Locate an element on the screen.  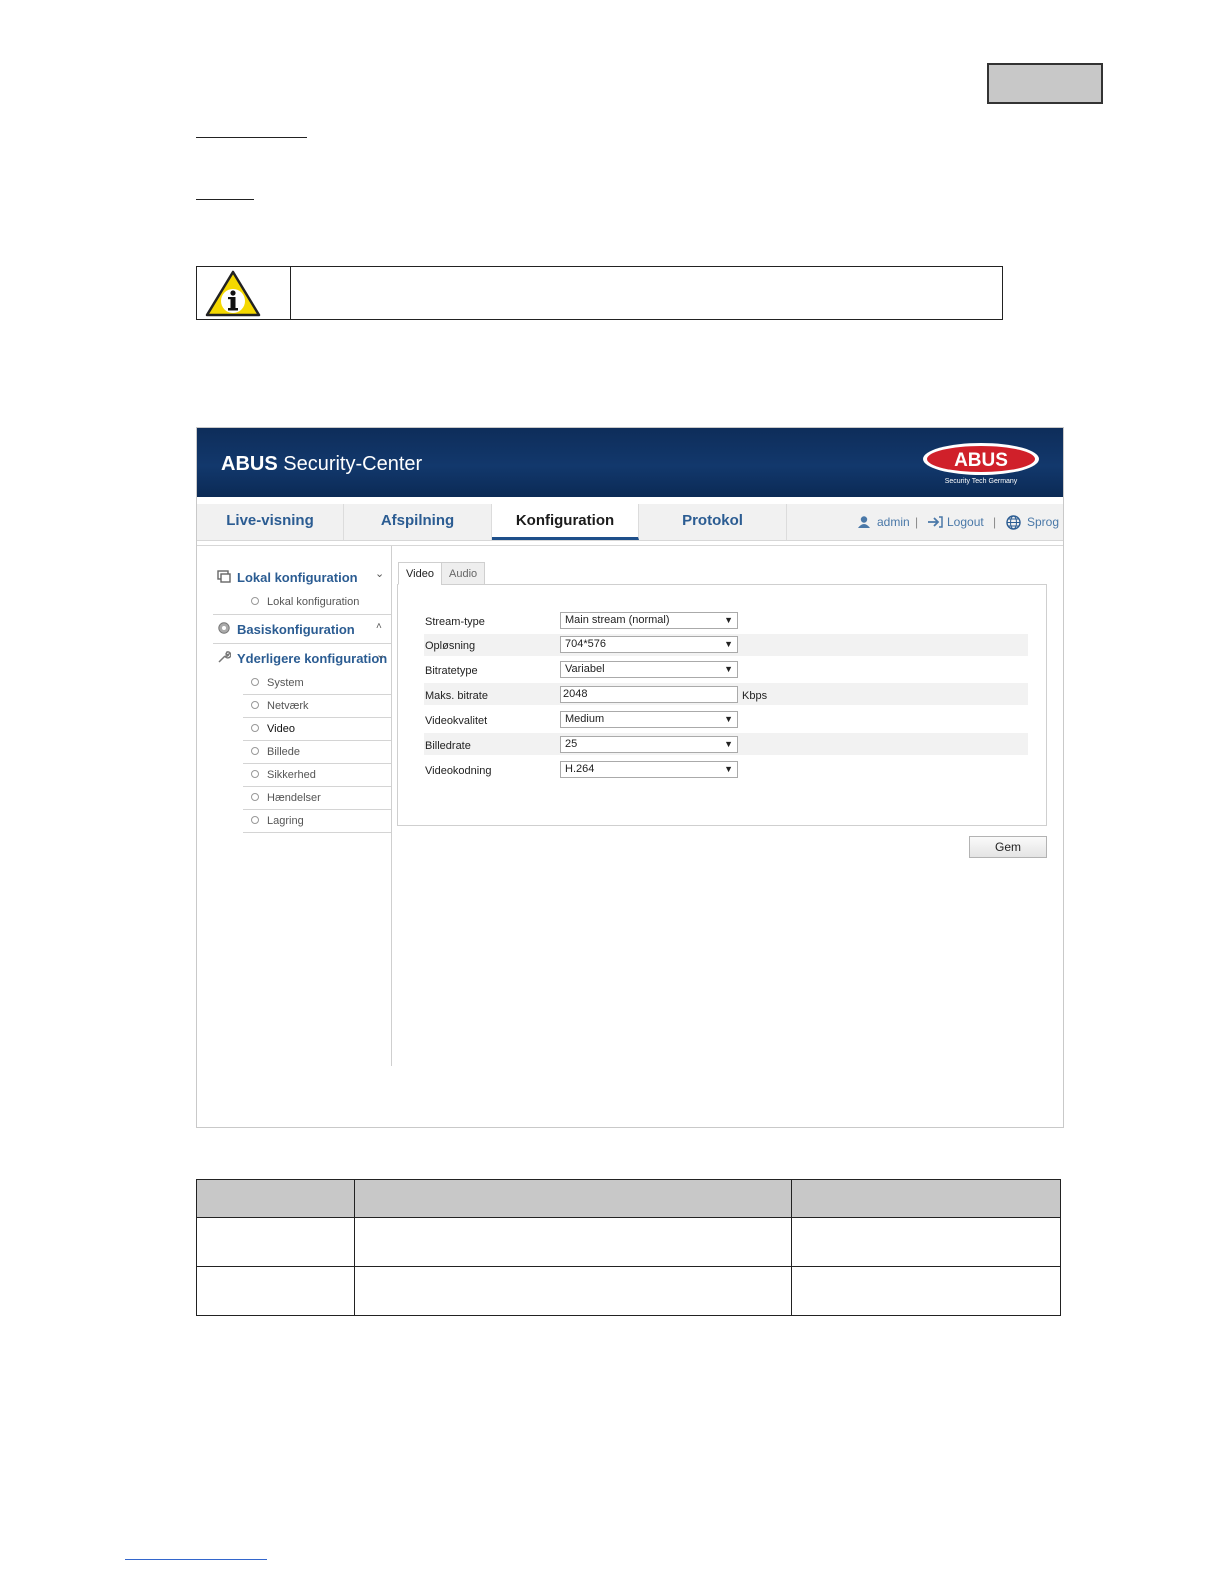
logout-link: Logout is located at coordinates (965, 522).